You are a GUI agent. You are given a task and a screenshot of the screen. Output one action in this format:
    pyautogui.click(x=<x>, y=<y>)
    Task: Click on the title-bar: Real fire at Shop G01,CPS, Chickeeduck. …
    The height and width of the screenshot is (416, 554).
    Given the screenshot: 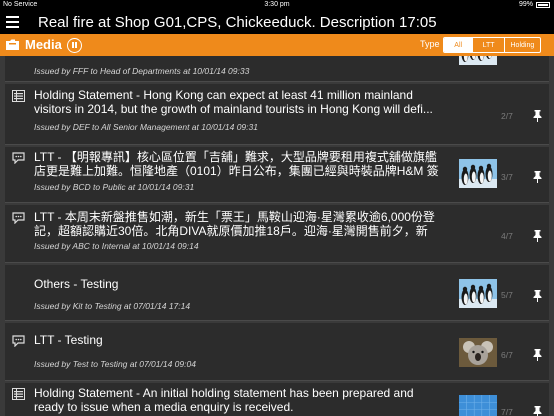 What is the action you would take?
    pyautogui.click(x=277, y=22)
    